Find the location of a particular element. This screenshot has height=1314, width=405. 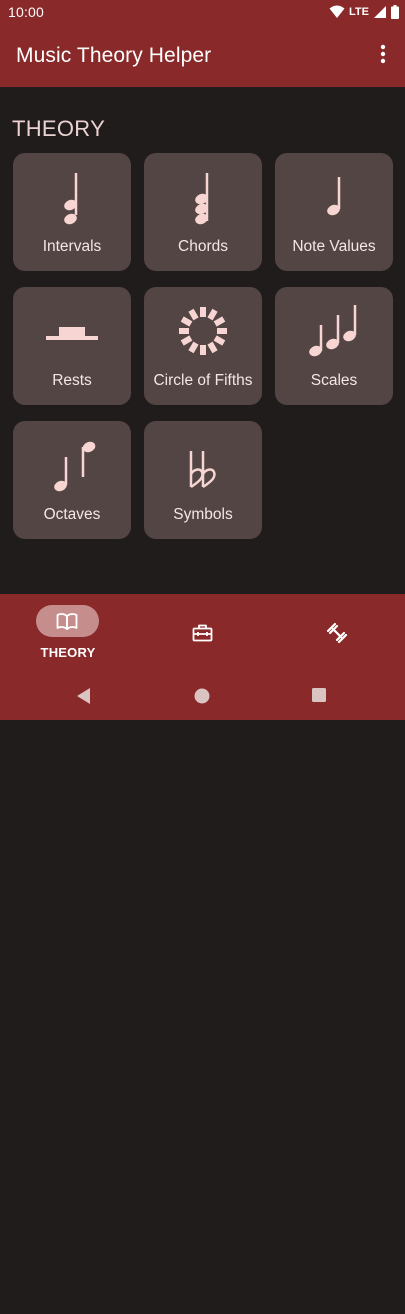

more-options-button is located at coordinates (383, 54).